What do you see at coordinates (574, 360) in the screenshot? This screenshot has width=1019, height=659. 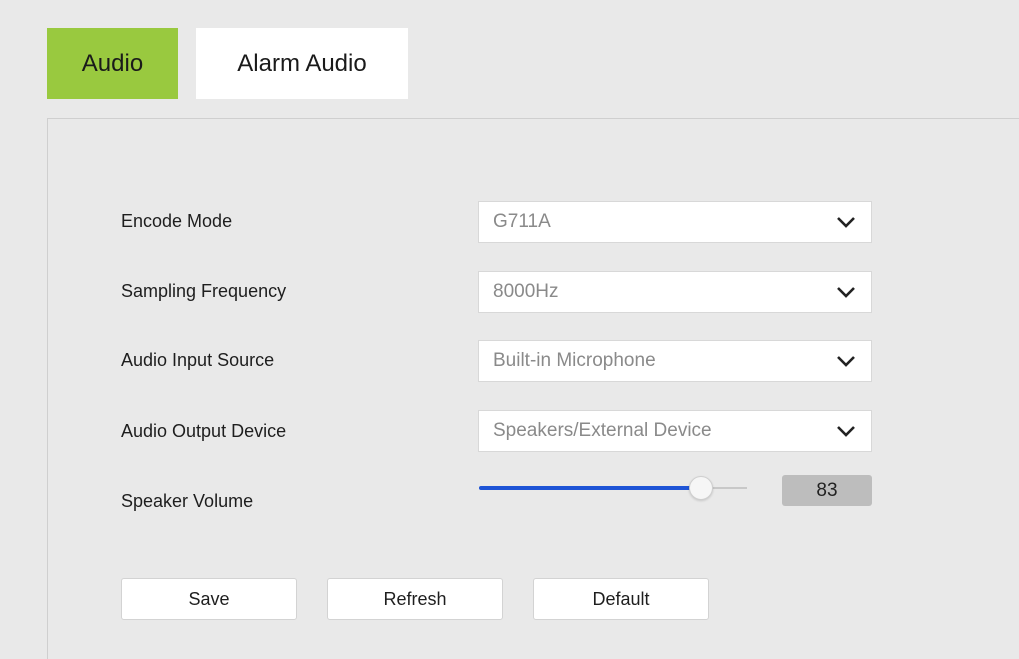 I see `audio-input-source-value: Built-in Microphone` at bounding box center [574, 360].